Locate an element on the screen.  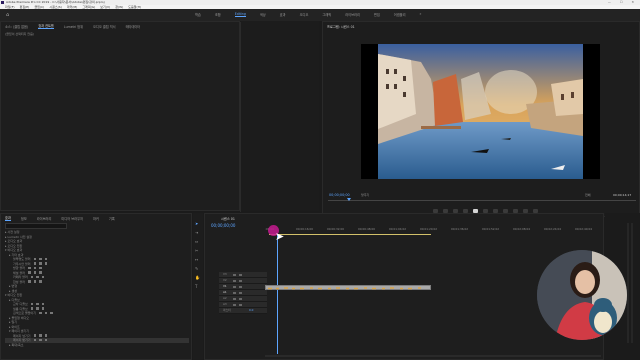
panel-tab: 소스: (클립 없음) is located at coordinates (16, 26).